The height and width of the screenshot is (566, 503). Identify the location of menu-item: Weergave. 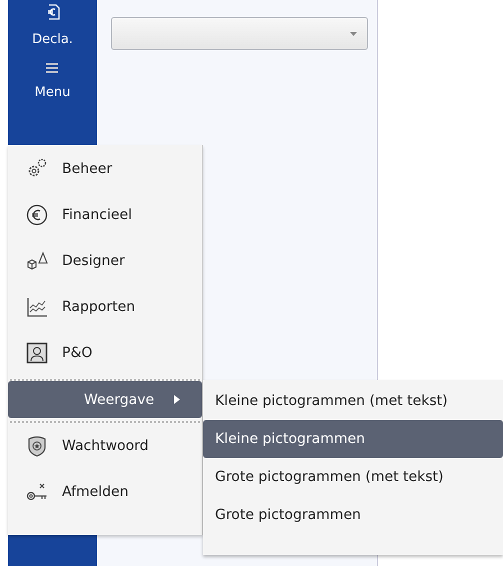
(105, 399).